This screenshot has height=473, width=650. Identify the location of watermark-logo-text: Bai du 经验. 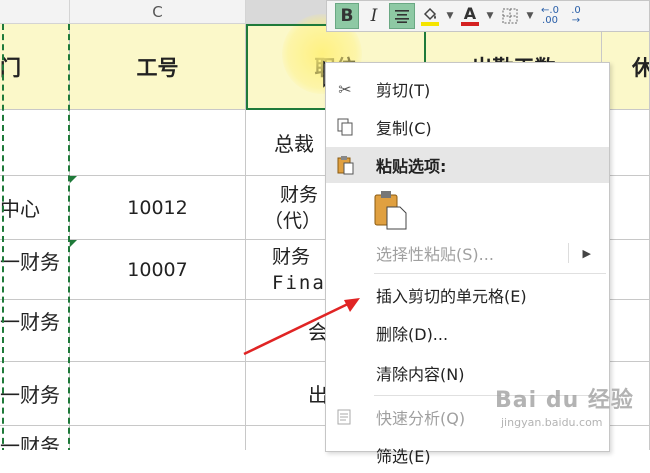
(564, 400).